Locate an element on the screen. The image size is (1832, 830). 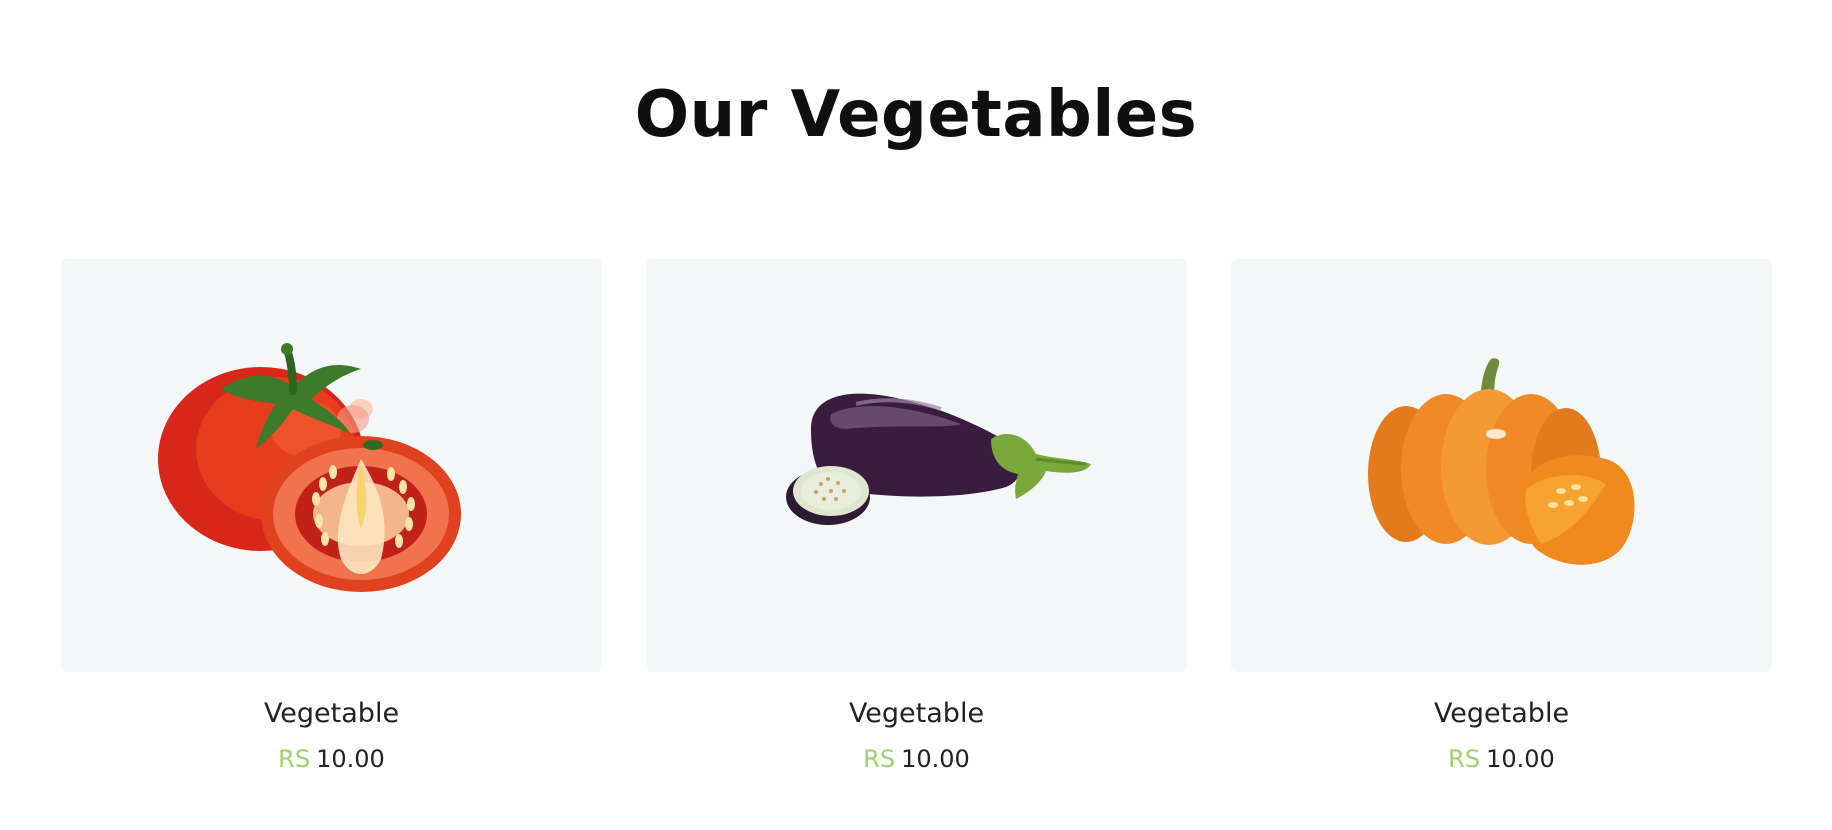
eggplant-icon is located at coordinates (938, 459).